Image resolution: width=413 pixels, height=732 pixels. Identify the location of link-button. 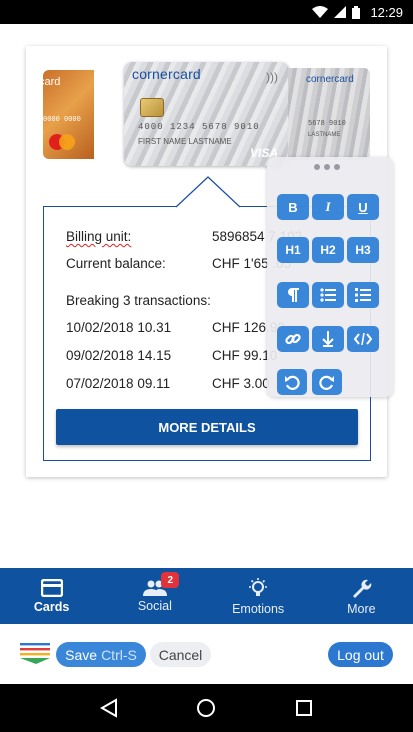
(293, 339).